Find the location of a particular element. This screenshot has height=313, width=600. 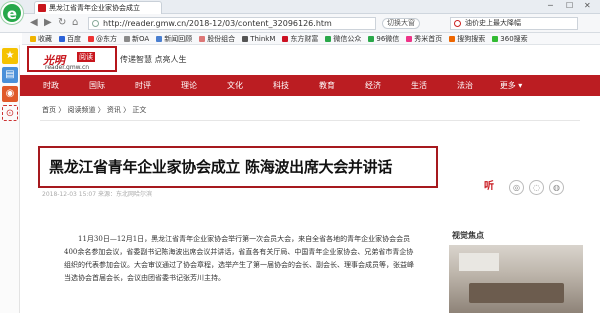

bookmark-label: 新OA is located at coordinates (141, 38).